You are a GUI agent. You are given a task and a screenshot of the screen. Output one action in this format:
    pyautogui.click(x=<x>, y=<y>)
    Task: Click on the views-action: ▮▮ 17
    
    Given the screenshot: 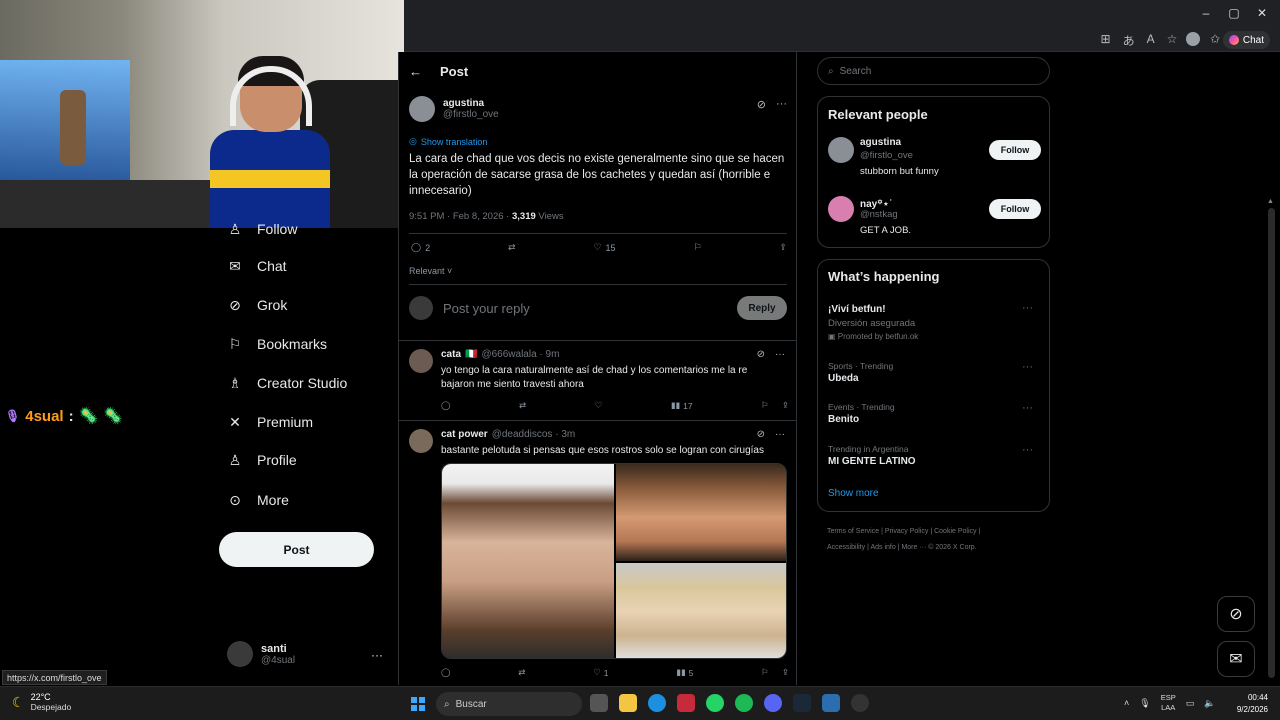 What is the action you would take?
    pyautogui.click(x=682, y=405)
    